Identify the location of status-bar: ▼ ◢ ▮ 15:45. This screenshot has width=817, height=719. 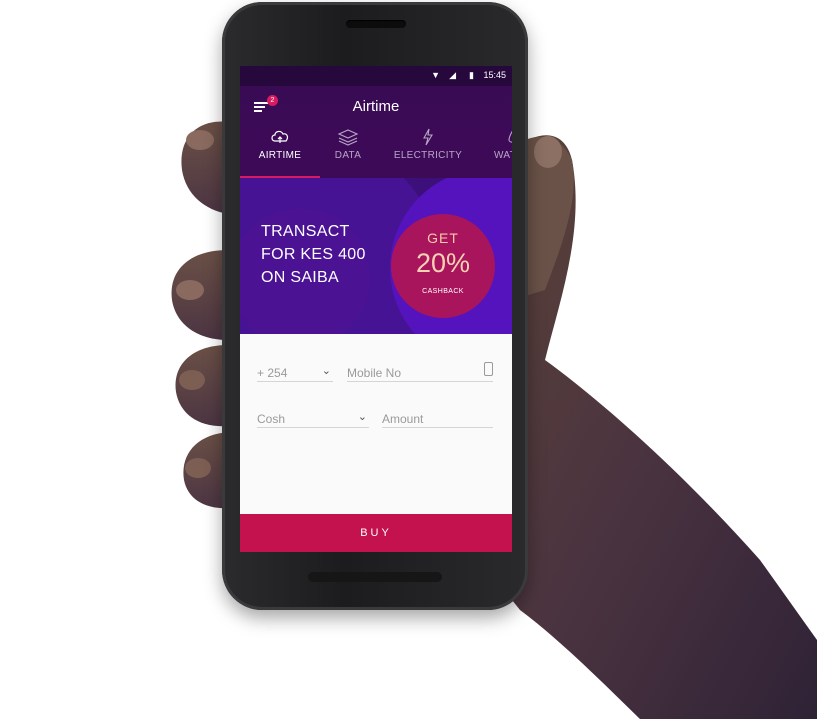
(376, 76).